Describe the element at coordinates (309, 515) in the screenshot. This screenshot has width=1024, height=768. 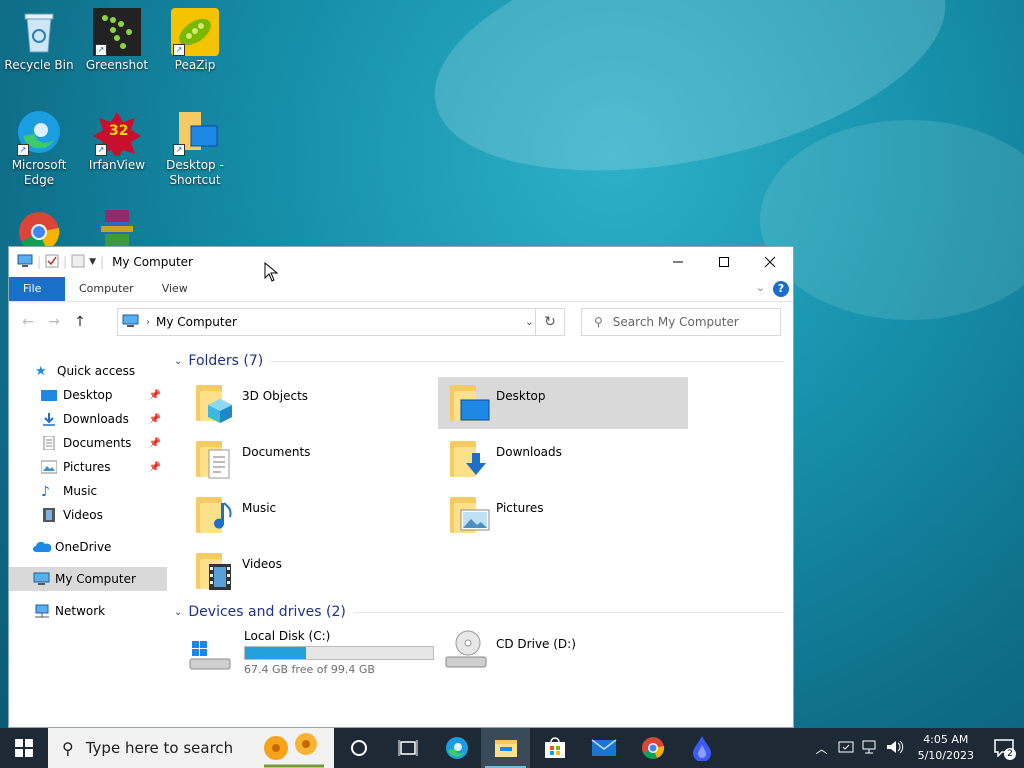
I see `folder-music: Music` at that location.